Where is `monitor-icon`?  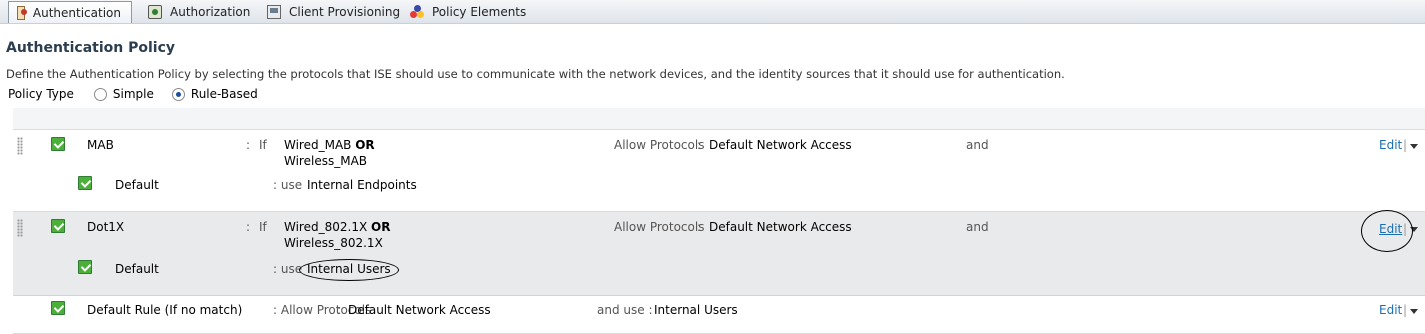 monitor-icon is located at coordinates (274, 12).